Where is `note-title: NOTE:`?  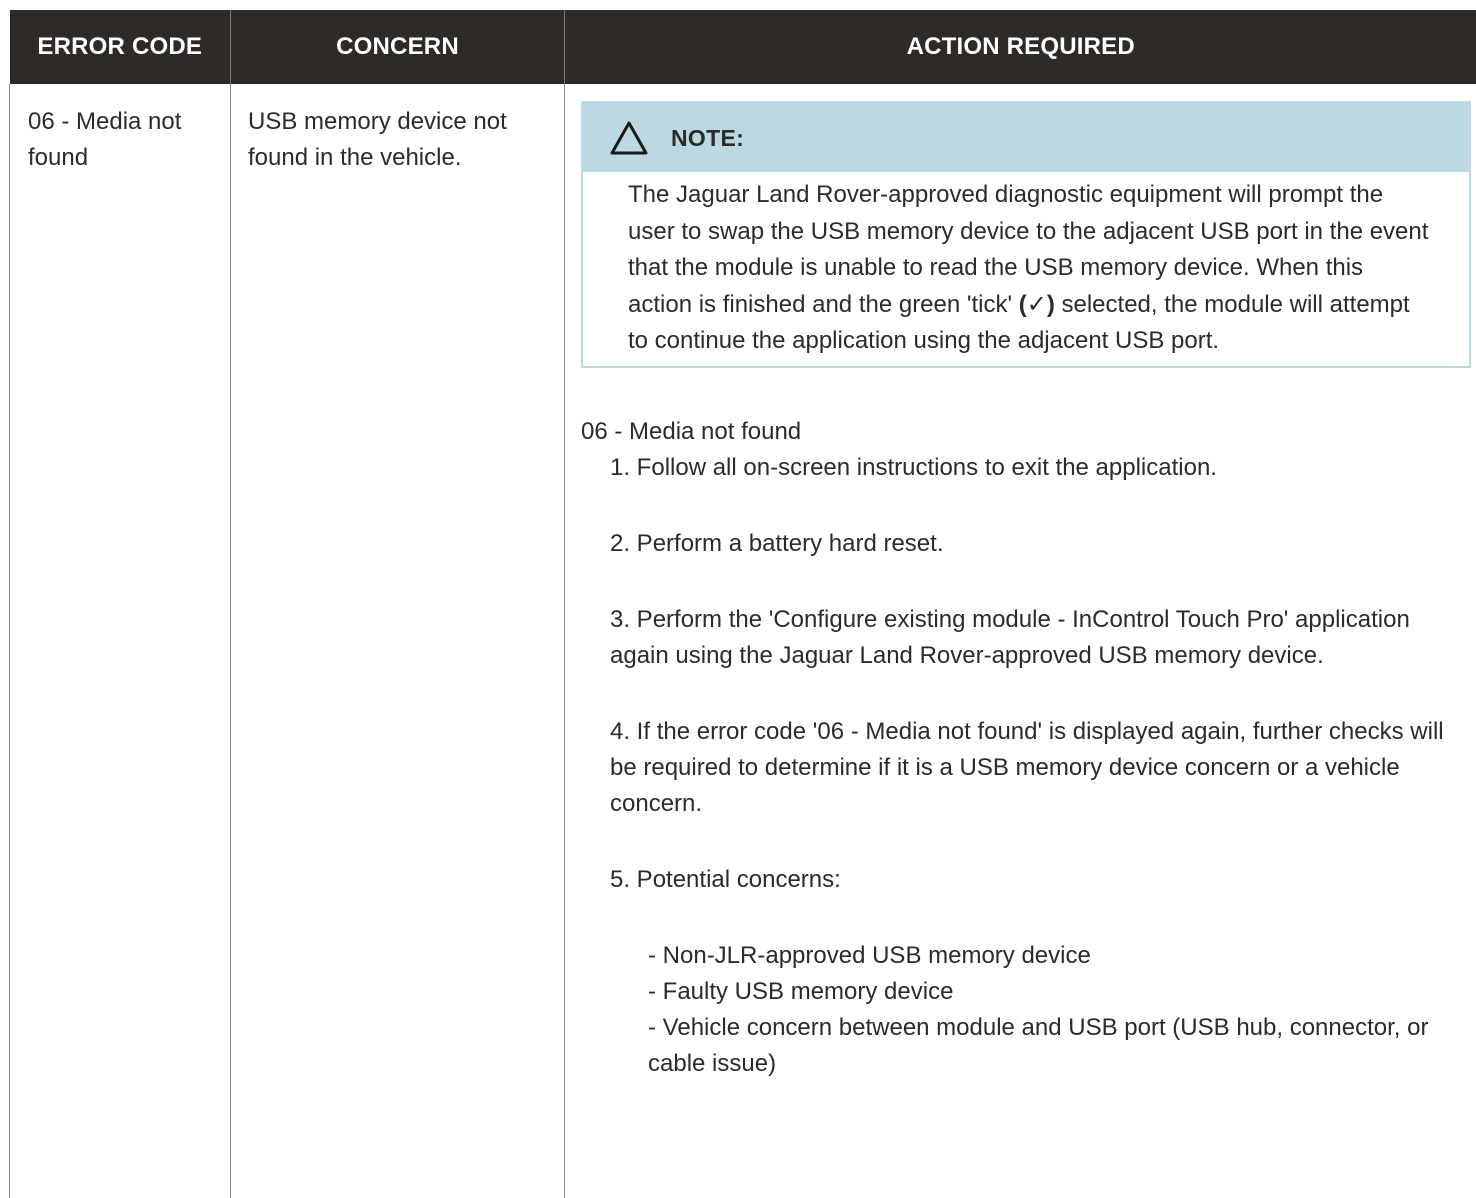
note-title: NOTE: is located at coordinates (708, 137).